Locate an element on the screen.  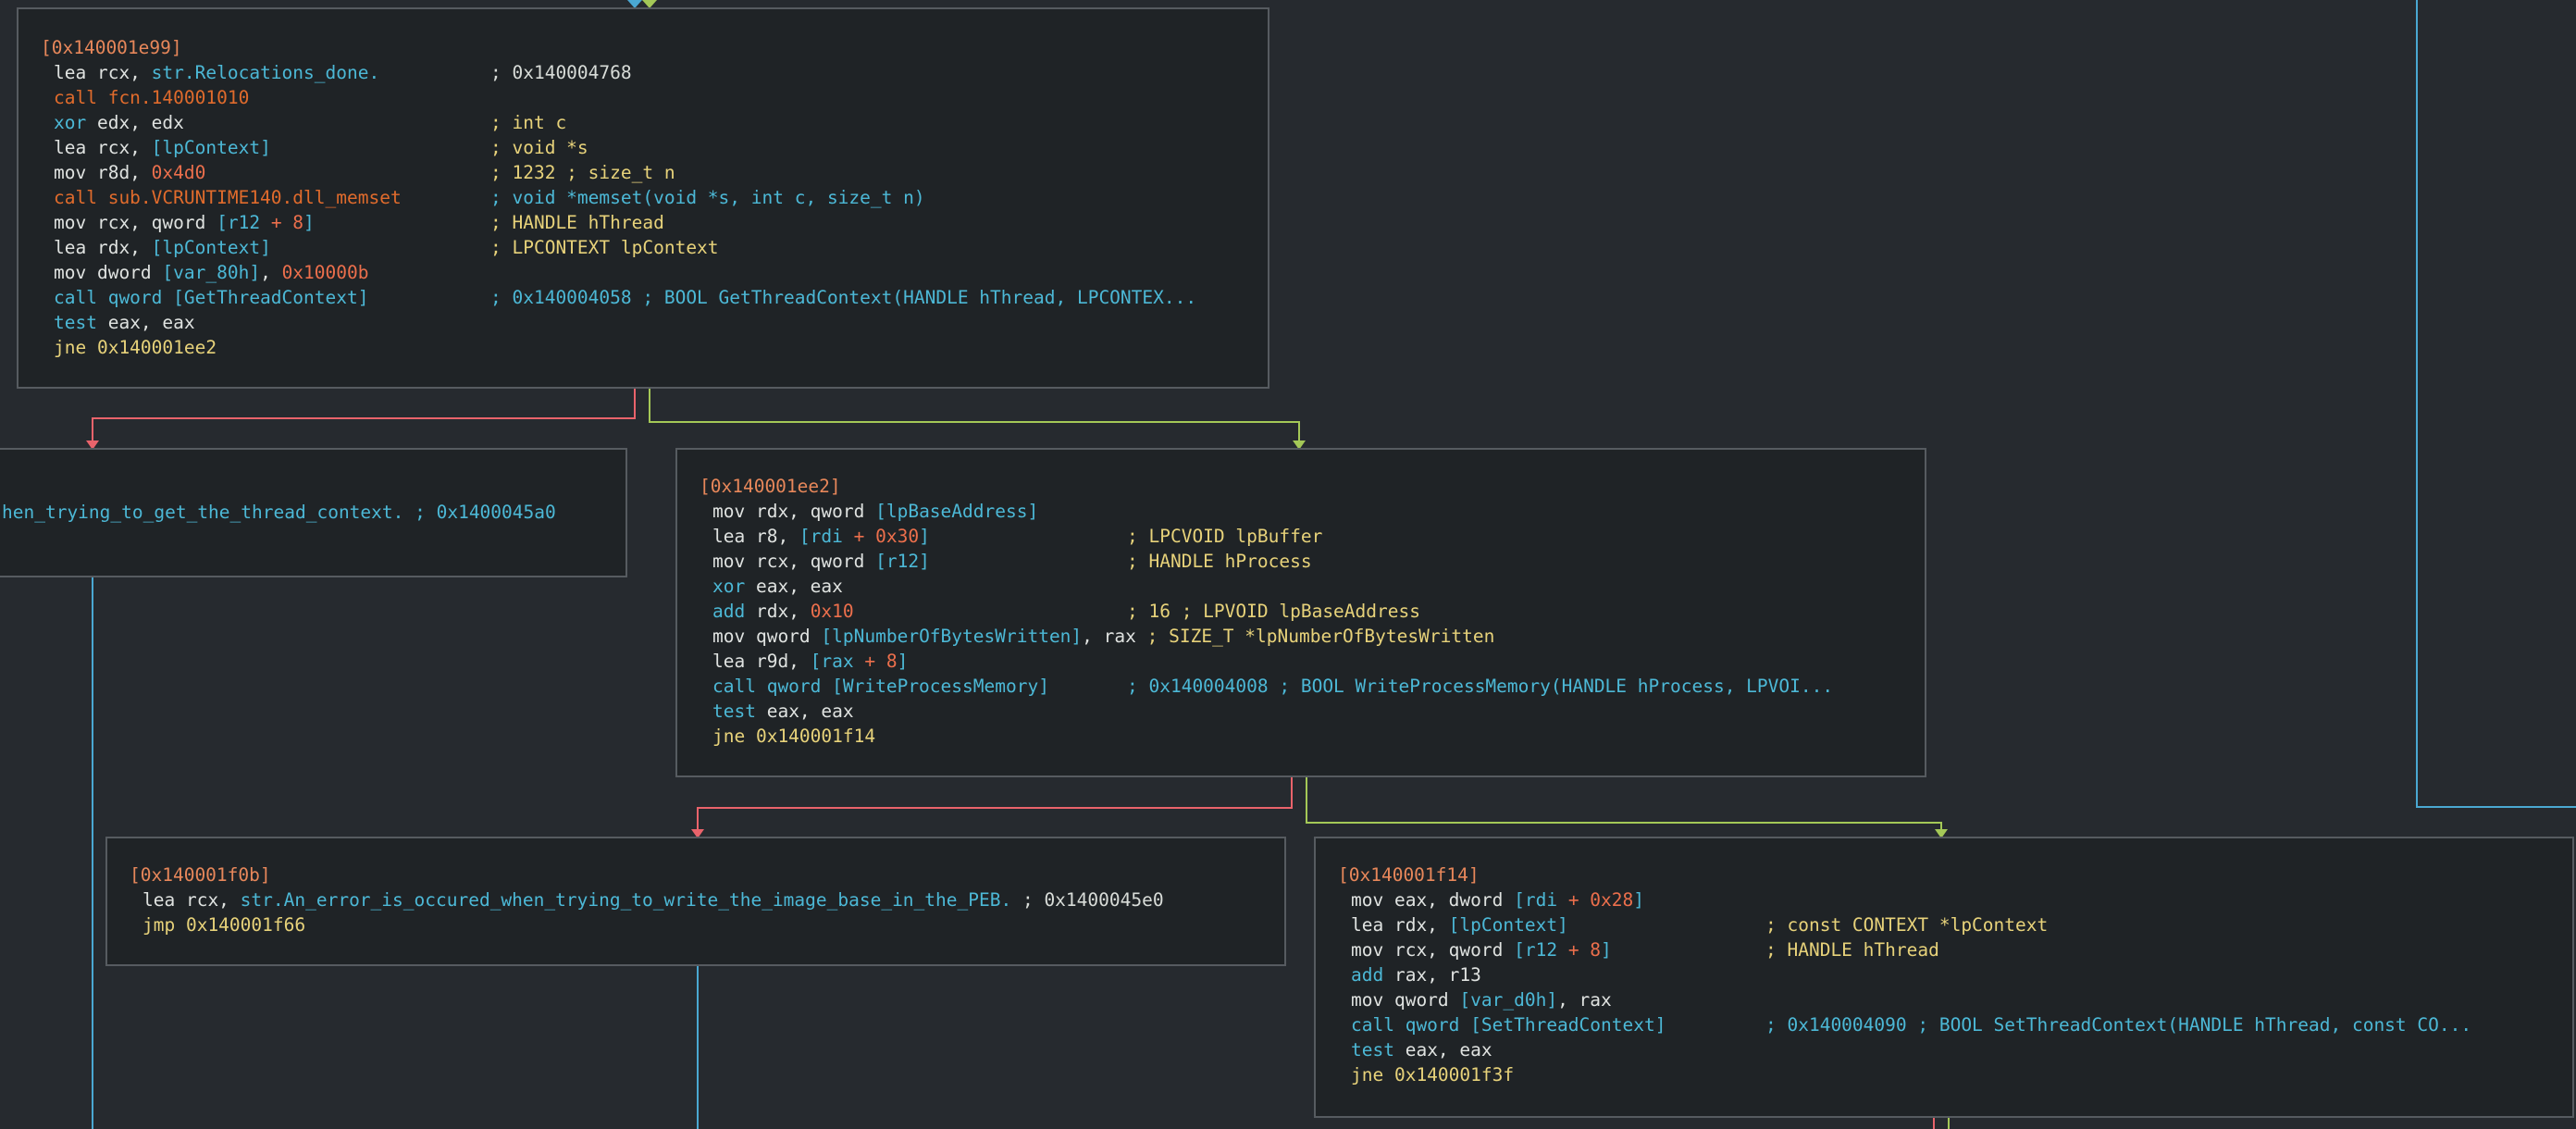
instruction-line: mov qword [var_d0h], rax is located at coordinates (1482, 999).